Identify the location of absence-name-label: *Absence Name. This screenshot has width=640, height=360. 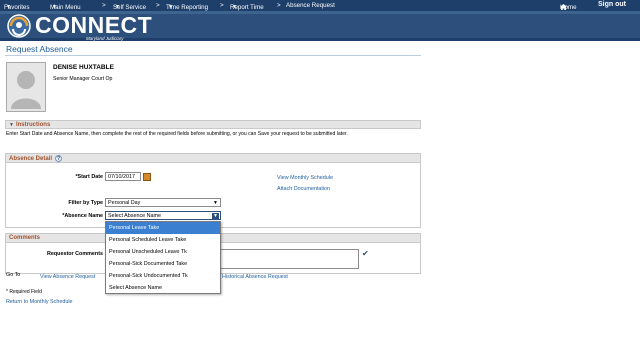
(82, 216).